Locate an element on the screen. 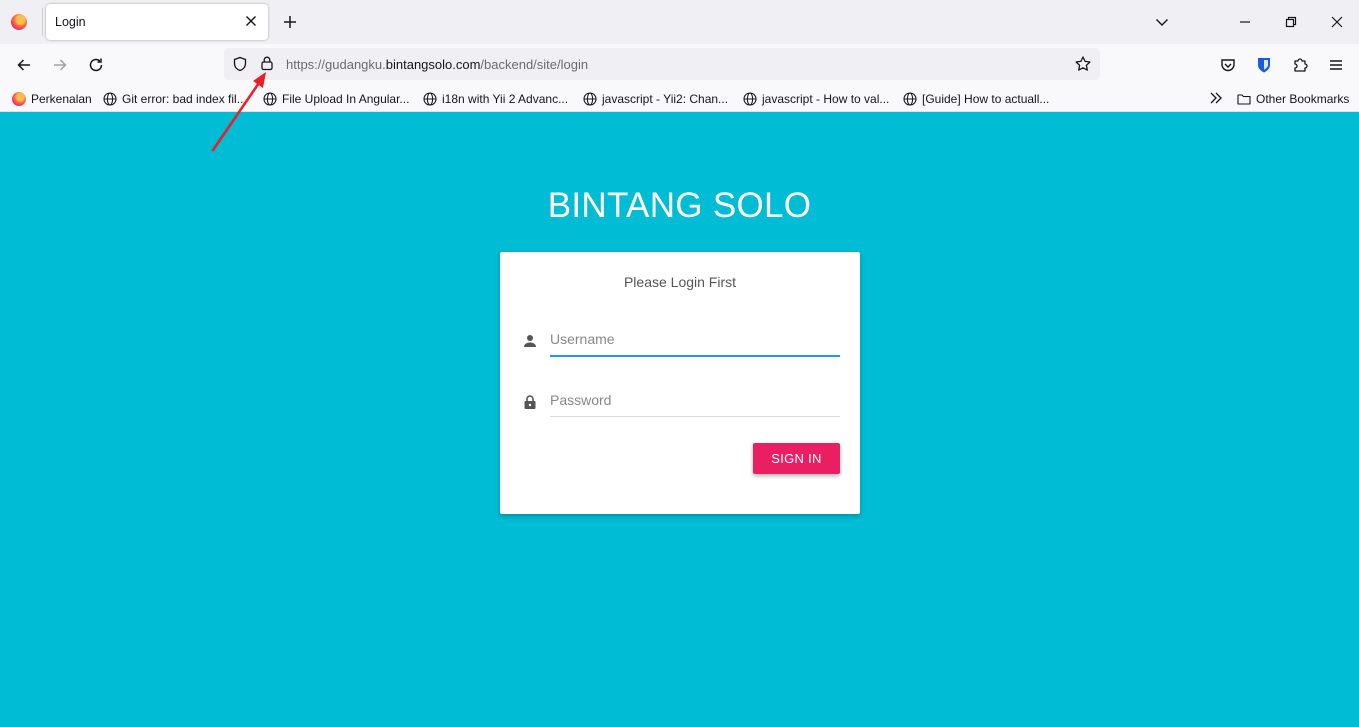 This screenshot has height=727, width=1359. url-host: bintangsolo.com is located at coordinates (433, 64).